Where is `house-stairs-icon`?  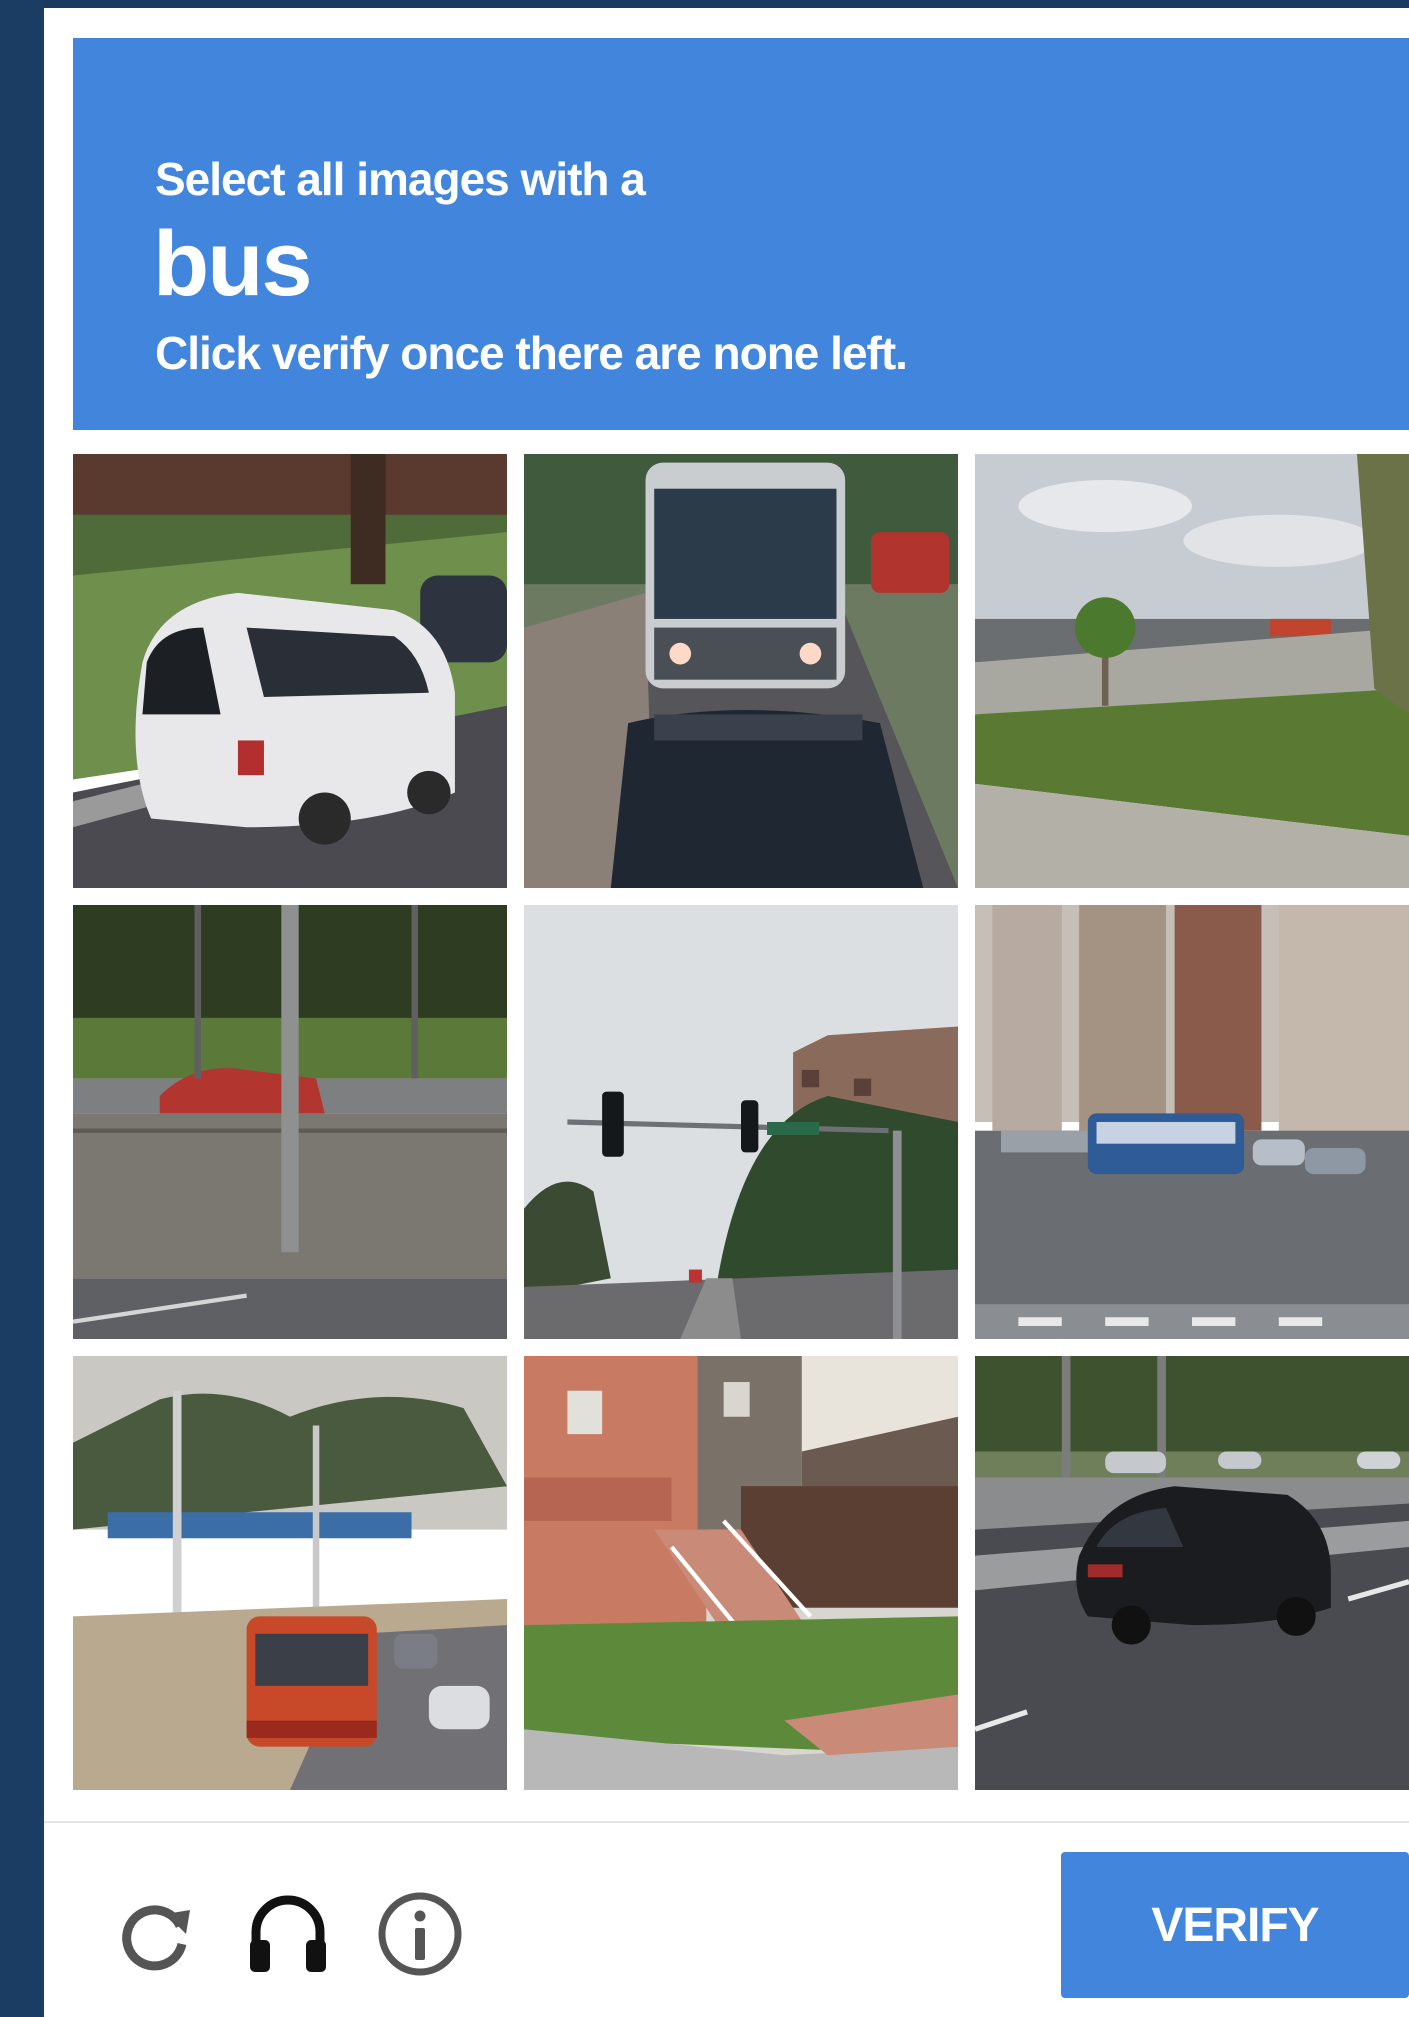 house-stairs-icon is located at coordinates (741, 1573).